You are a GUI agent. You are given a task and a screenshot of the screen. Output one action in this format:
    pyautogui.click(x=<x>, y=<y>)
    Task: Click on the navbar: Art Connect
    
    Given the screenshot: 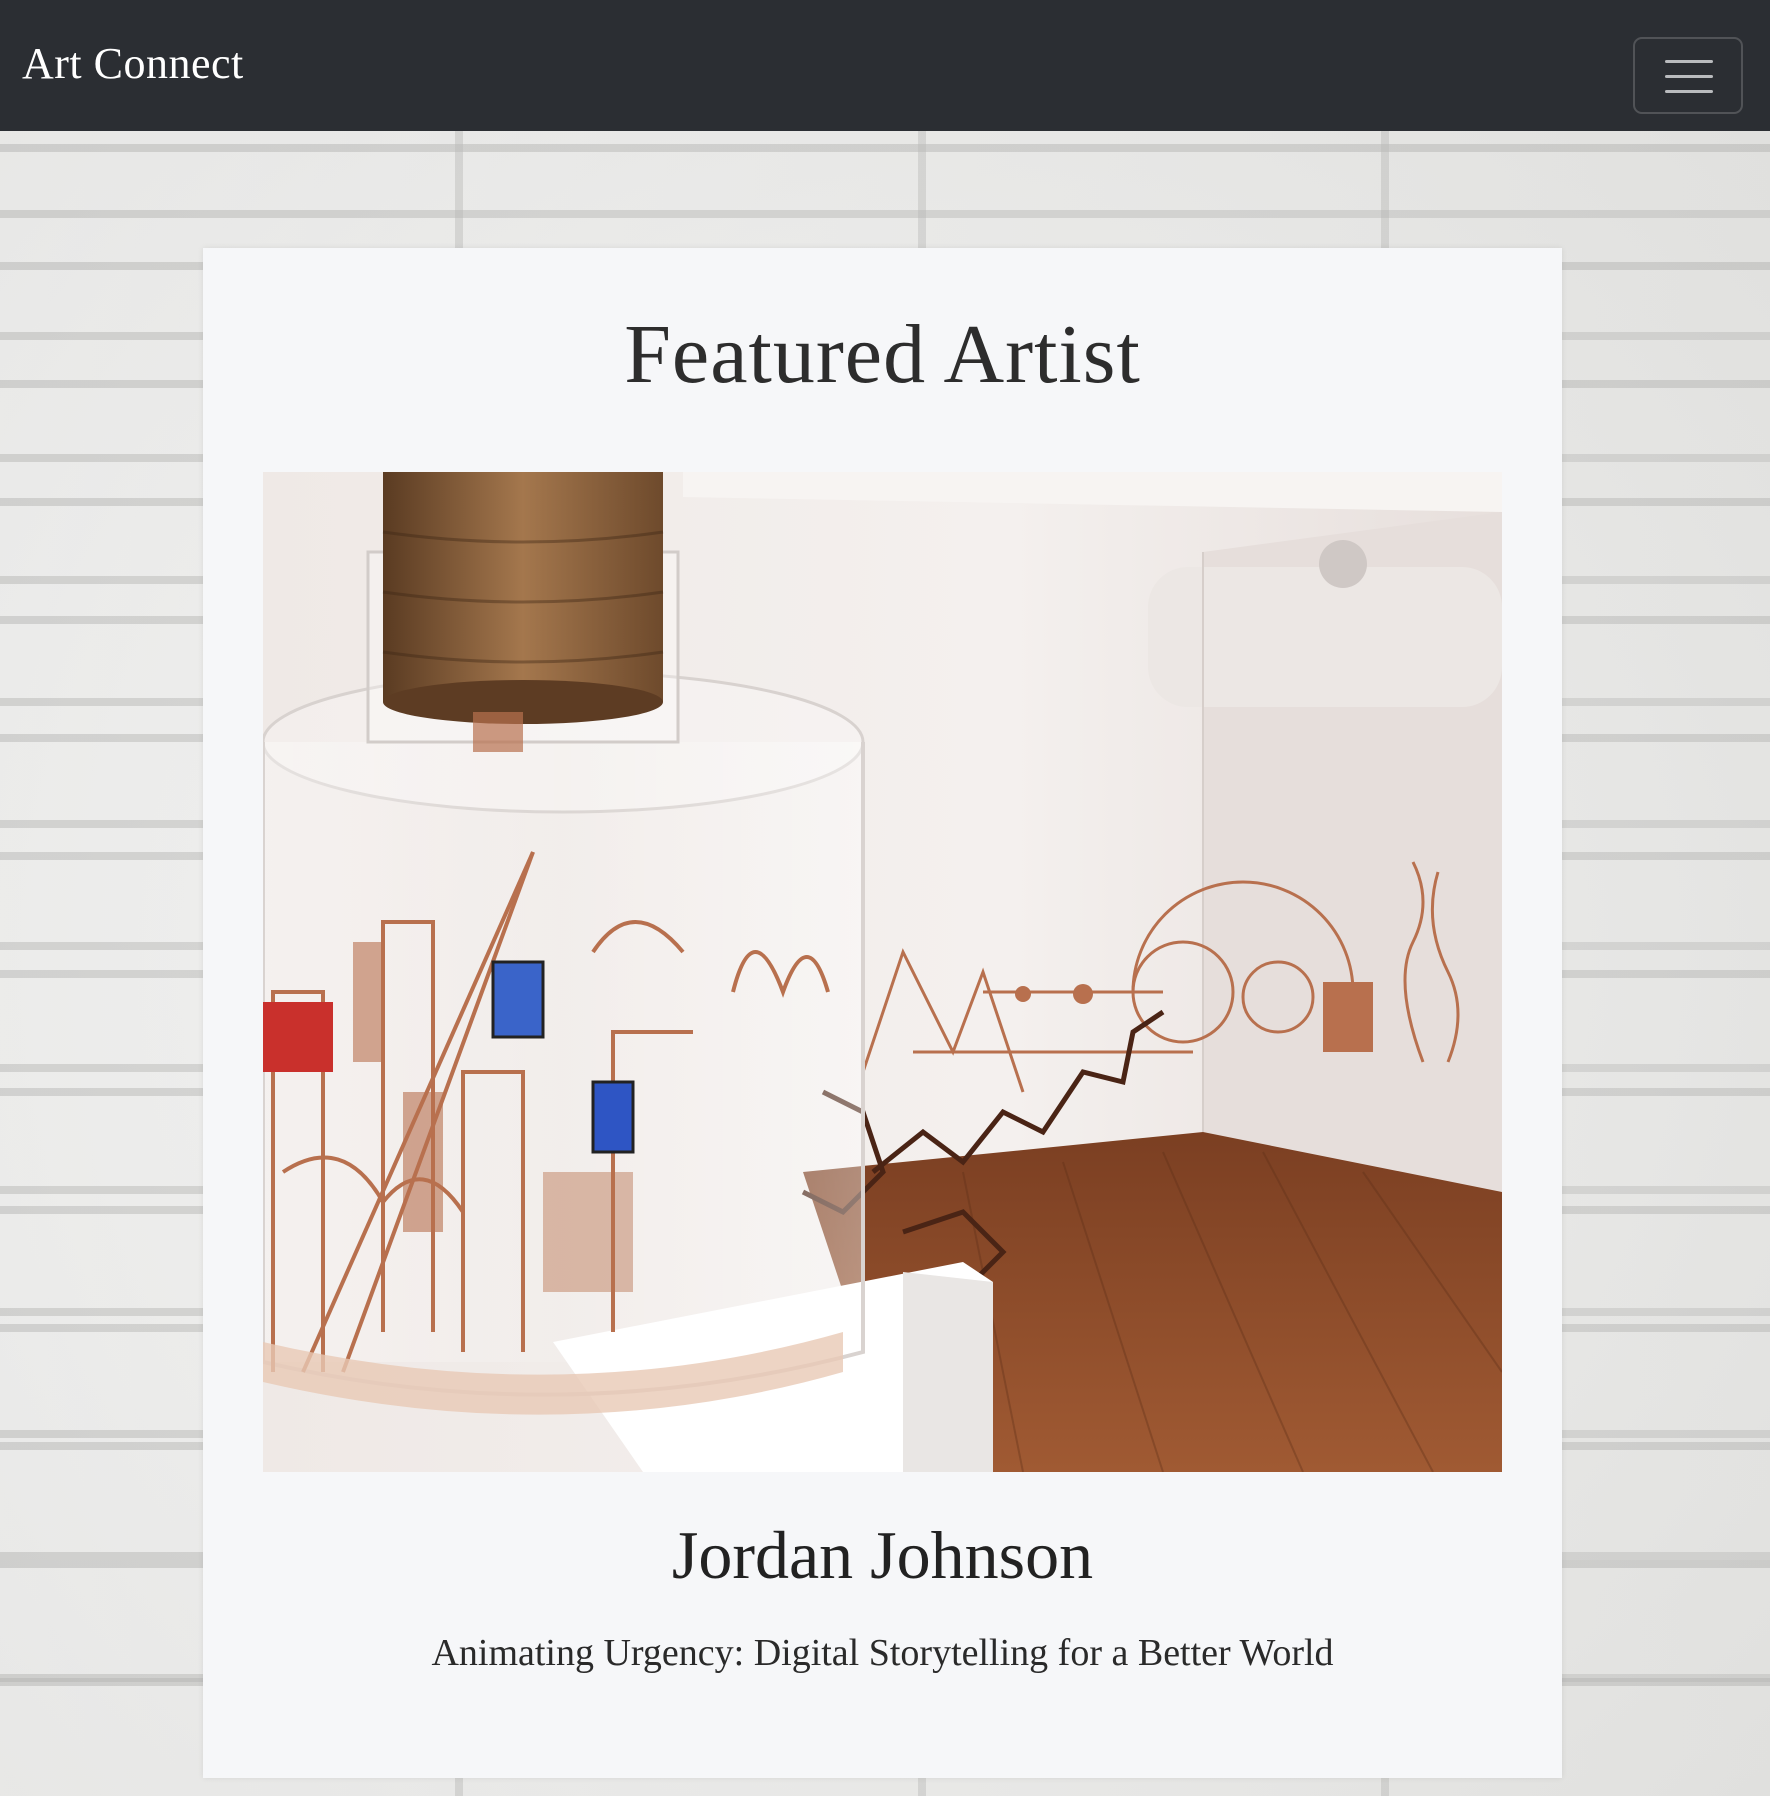 What is the action you would take?
    pyautogui.click(x=885, y=65)
    